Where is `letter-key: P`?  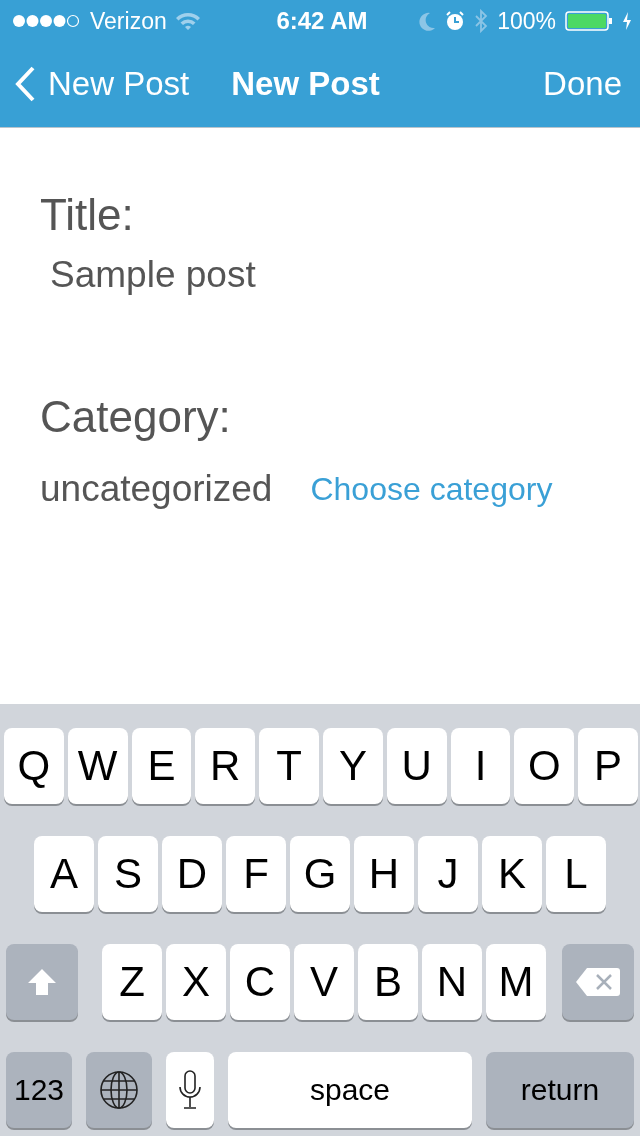 letter-key: P is located at coordinates (608, 766).